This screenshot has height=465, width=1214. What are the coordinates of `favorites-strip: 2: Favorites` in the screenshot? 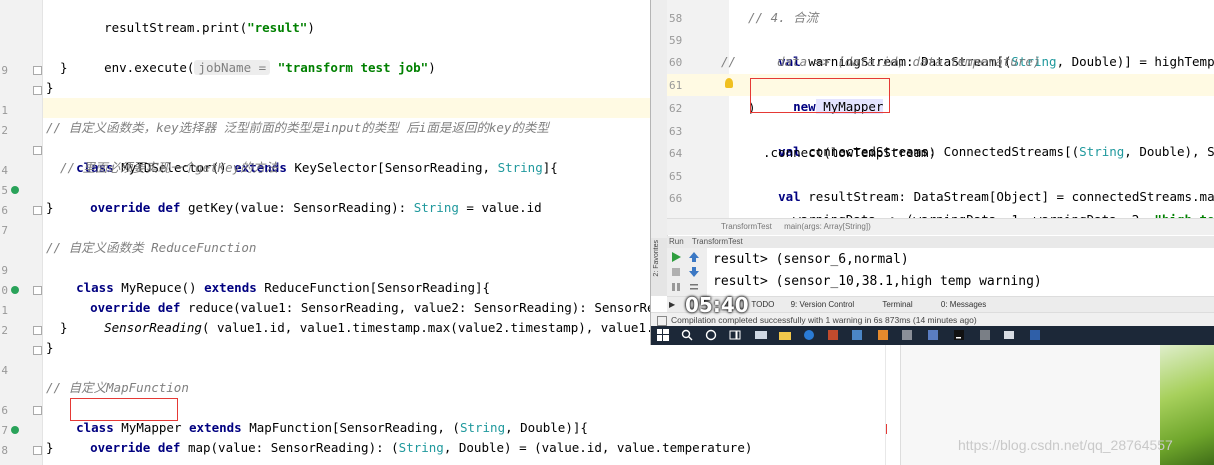 It's located at (659, 267).